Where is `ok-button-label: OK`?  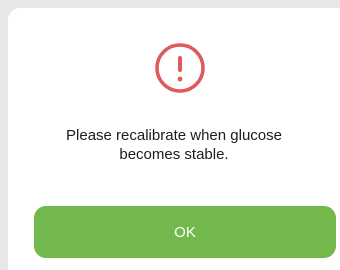 ok-button-label: OK is located at coordinates (185, 232).